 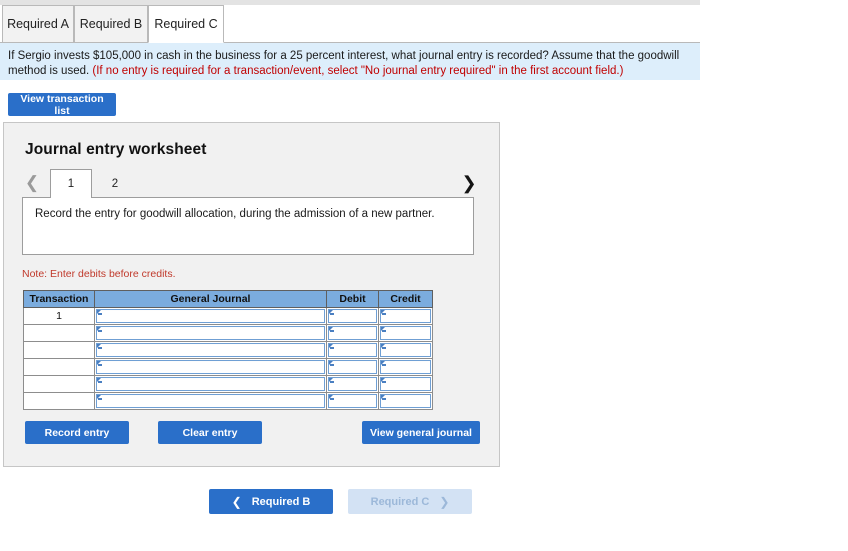 What do you see at coordinates (210, 299) in the screenshot?
I see `column-header-general-journal: General Journal` at bounding box center [210, 299].